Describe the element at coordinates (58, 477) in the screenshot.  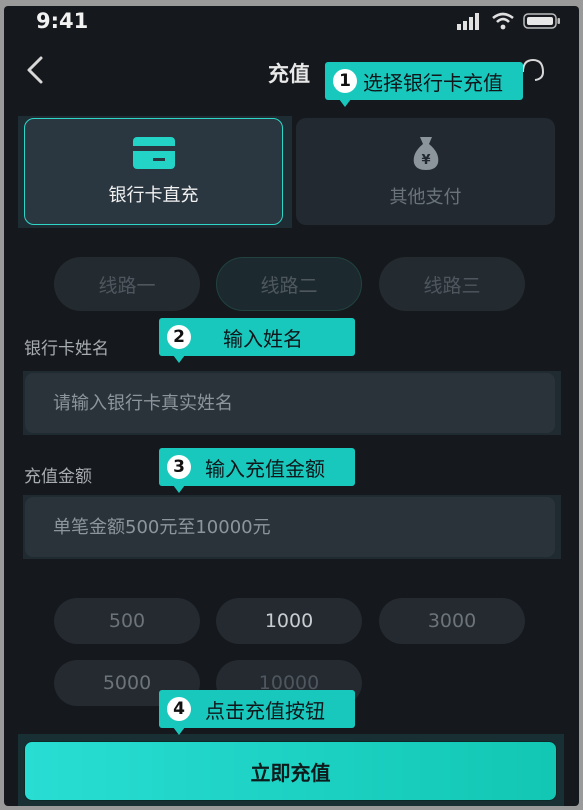
I see `amount-field-label: 充值金额` at that location.